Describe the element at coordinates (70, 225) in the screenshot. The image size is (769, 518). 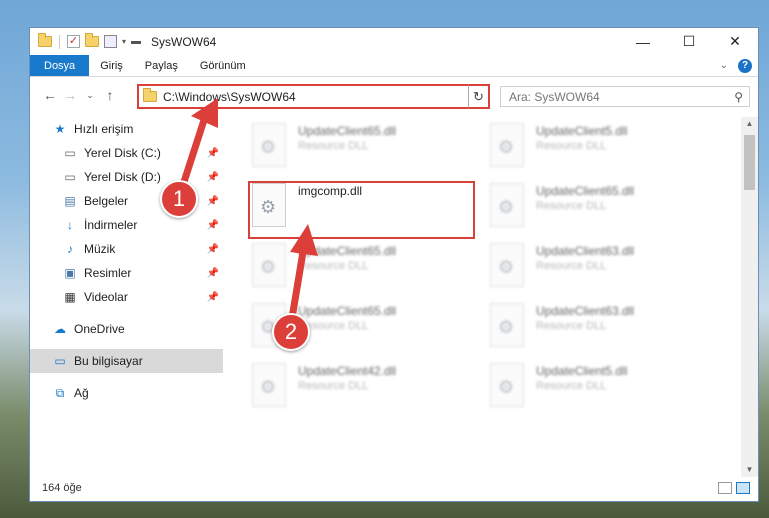
I see `download-icon: ↓` at that location.